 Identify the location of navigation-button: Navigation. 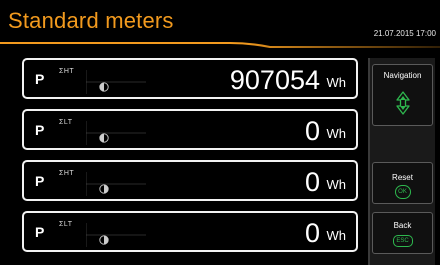
(402, 95).